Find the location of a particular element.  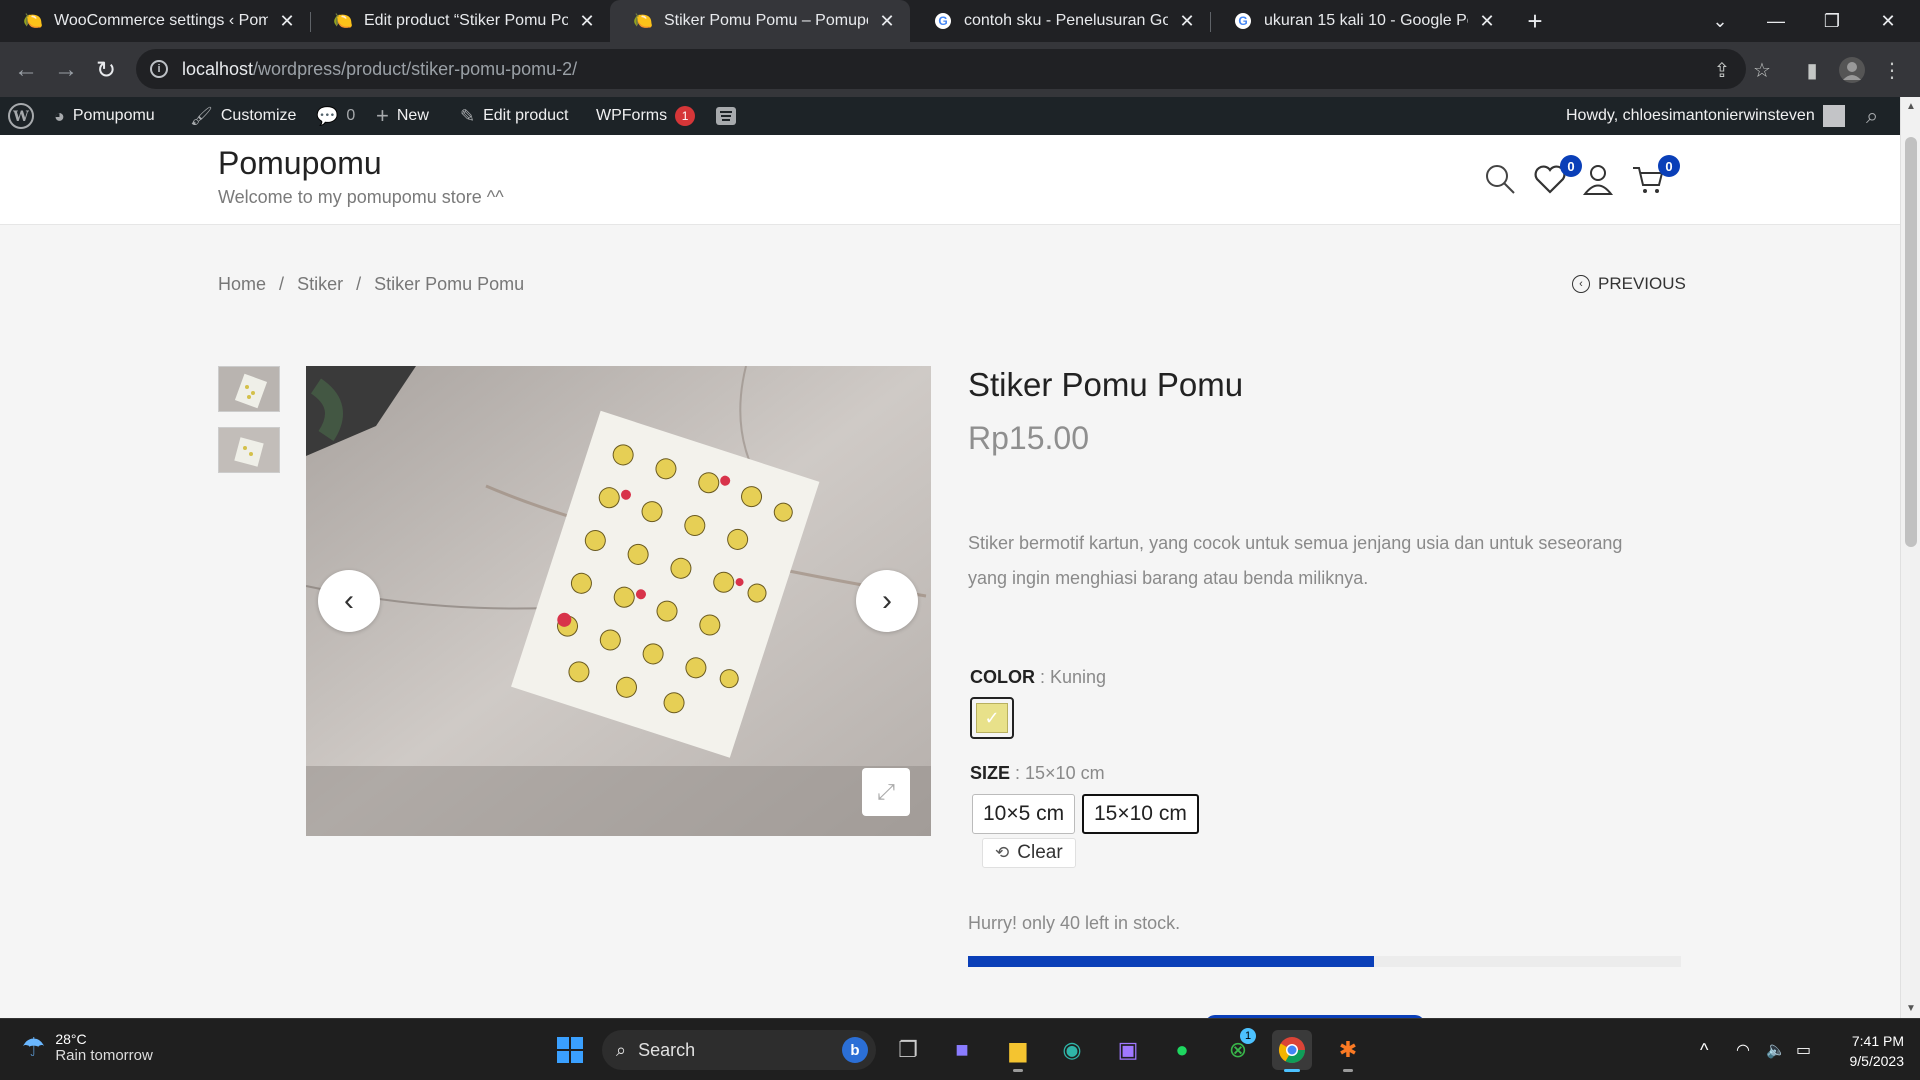

new-tab-button: + is located at coordinates (1535, 21).